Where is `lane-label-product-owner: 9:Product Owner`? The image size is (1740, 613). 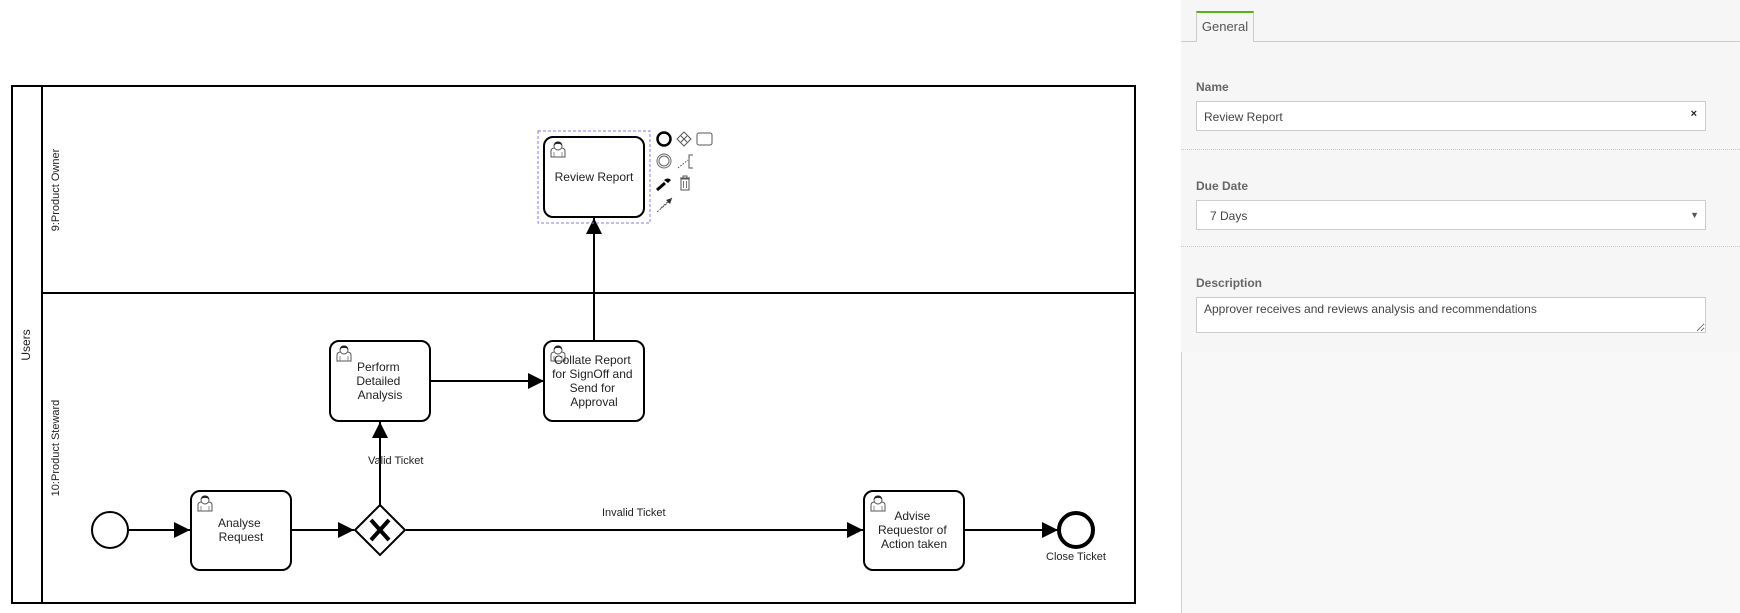
lane-label-product-owner: 9:Product Owner is located at coordinates (56, 189).